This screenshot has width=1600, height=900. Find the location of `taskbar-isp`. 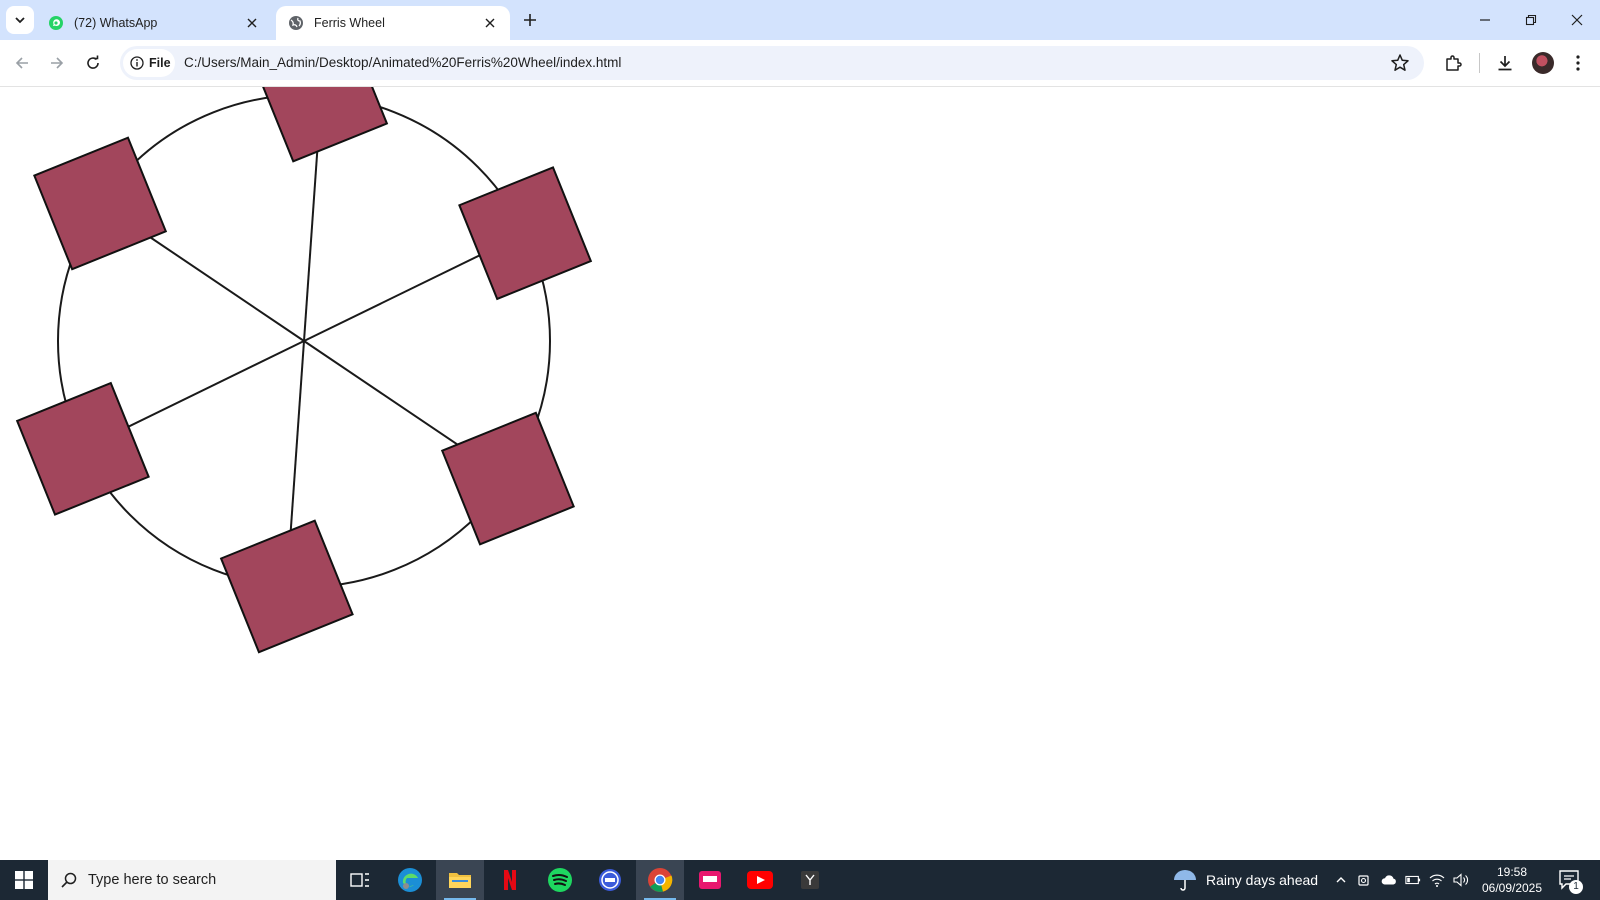

taskbar-isp is located at coordinates (610, 880).